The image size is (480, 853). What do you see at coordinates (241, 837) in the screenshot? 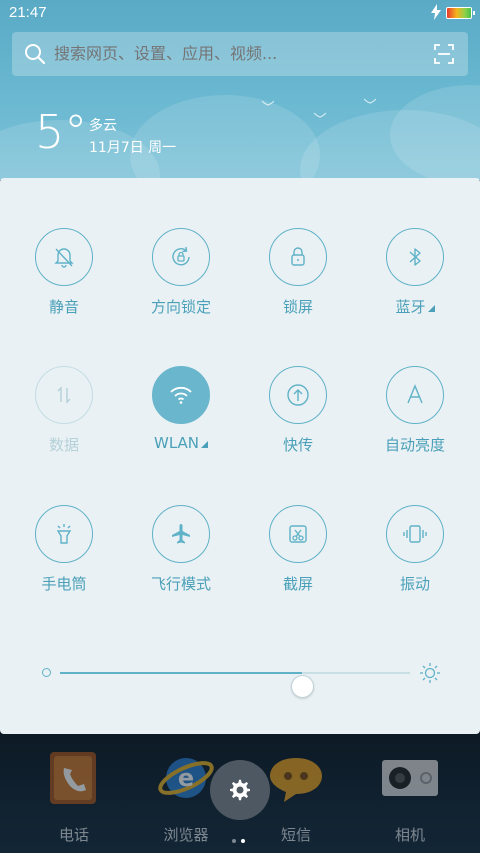
I see `page-indicator` at bounding box center [241, 837].